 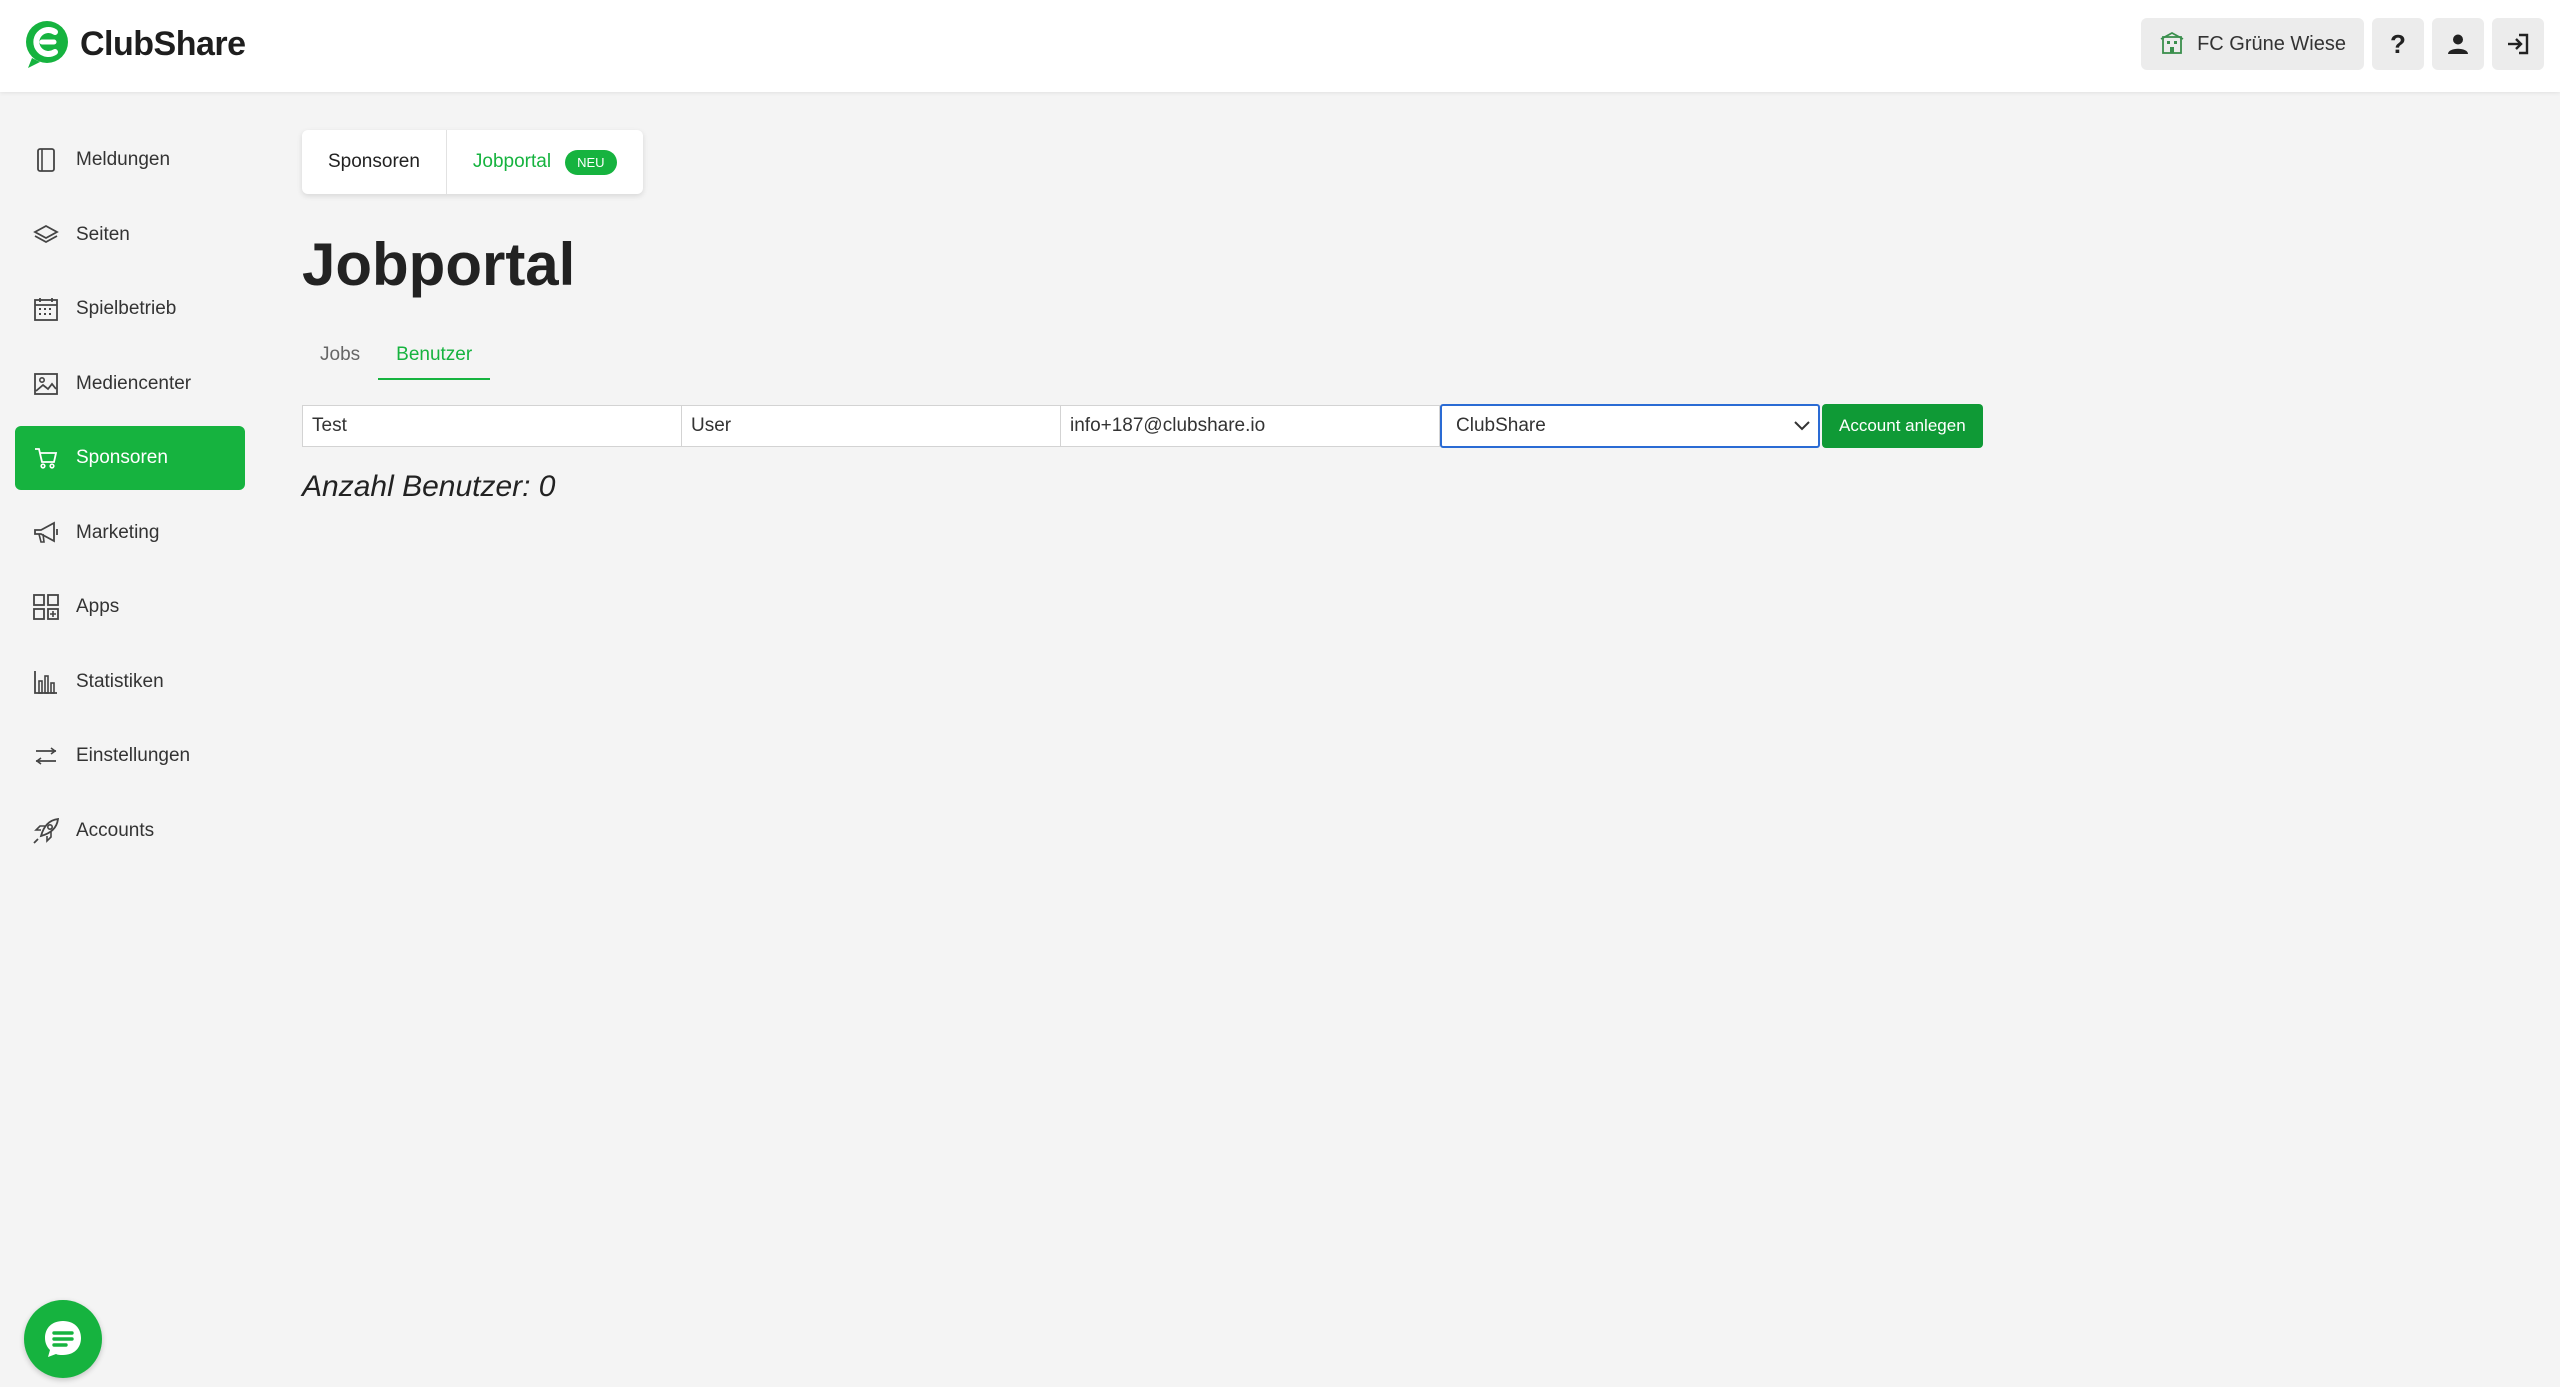 What do you see at coordinates (46, 682) in the screenshot?
I see `bar-chart-icon` at bounding box center [46, 682].